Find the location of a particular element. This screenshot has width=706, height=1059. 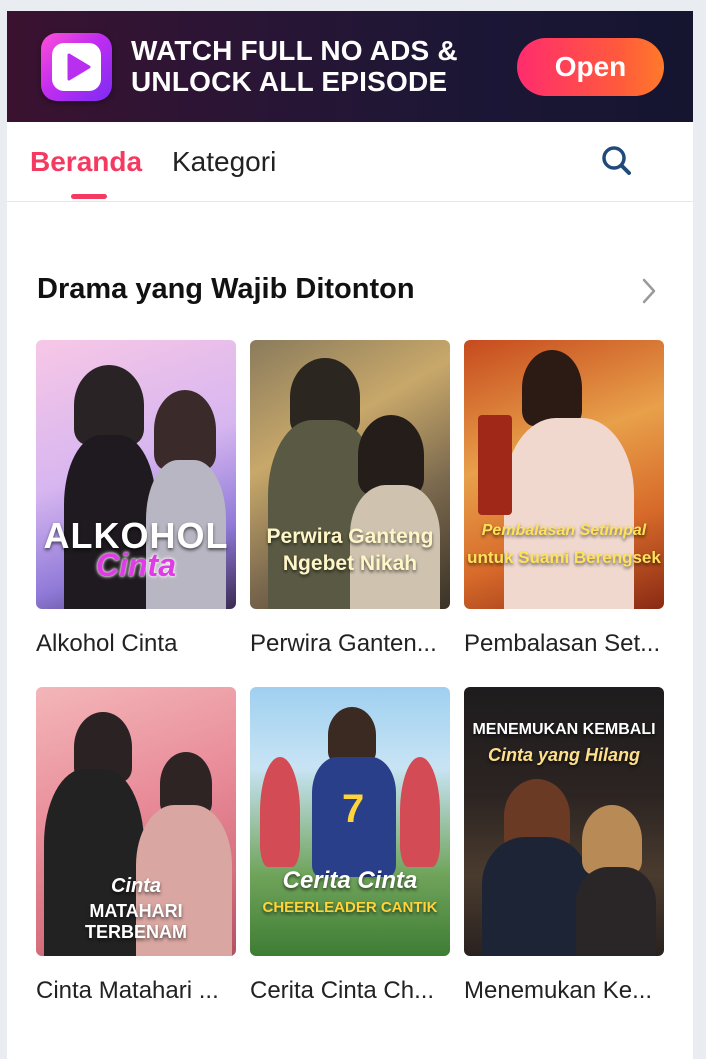

poster-title-line-1: Cinta is located at coordinates (136, 886).